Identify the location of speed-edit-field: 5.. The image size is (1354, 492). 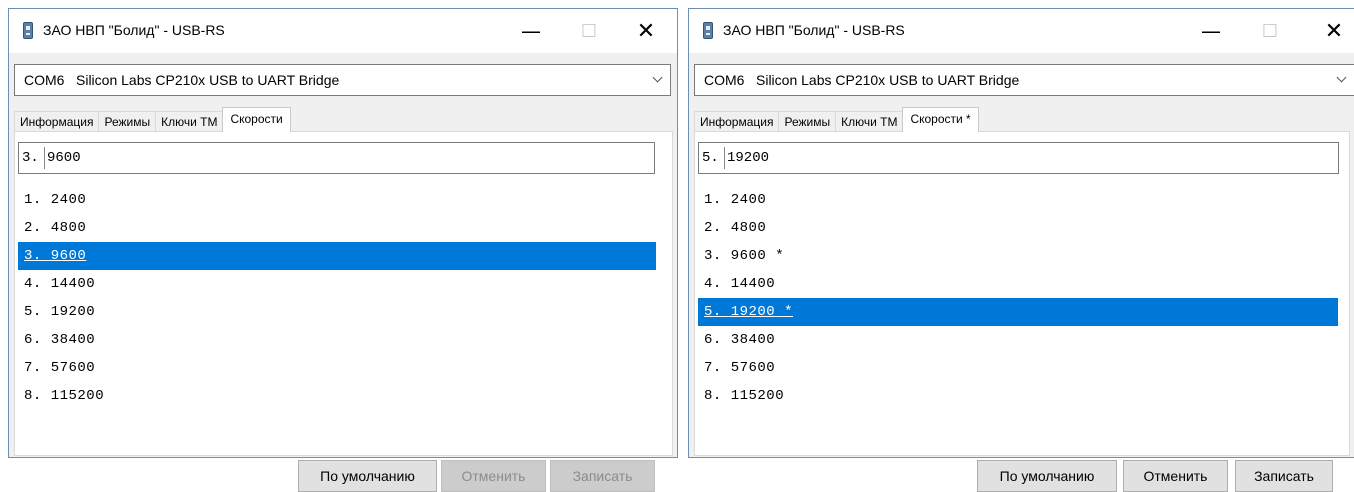
(1018, 158).